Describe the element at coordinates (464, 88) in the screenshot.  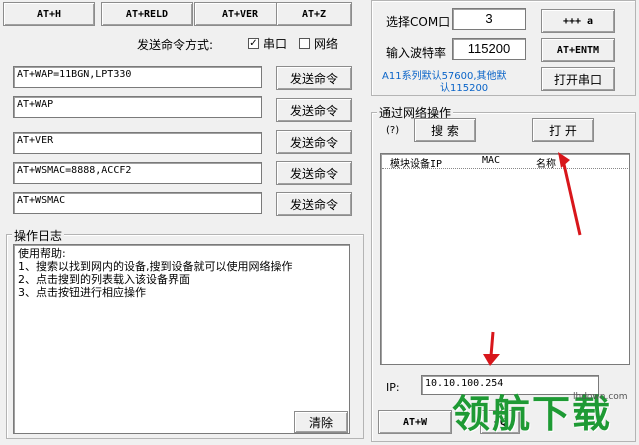
I see `baud-note-line2: 认115200` at that location.